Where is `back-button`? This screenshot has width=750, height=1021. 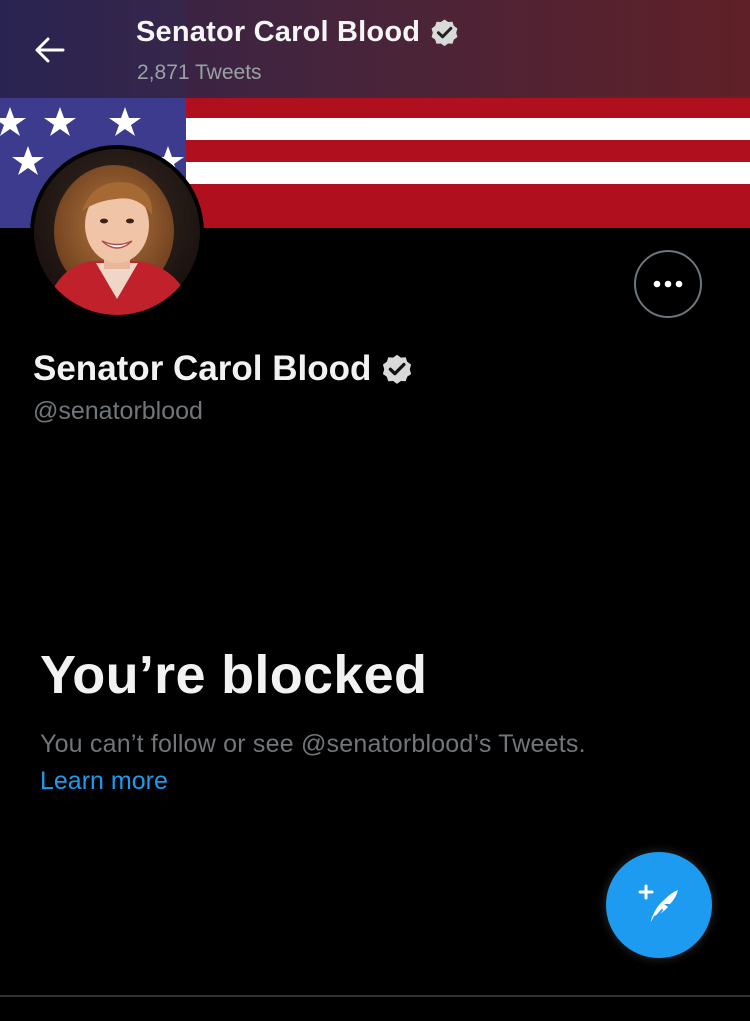
back-button is located at coordinates (50, 50).